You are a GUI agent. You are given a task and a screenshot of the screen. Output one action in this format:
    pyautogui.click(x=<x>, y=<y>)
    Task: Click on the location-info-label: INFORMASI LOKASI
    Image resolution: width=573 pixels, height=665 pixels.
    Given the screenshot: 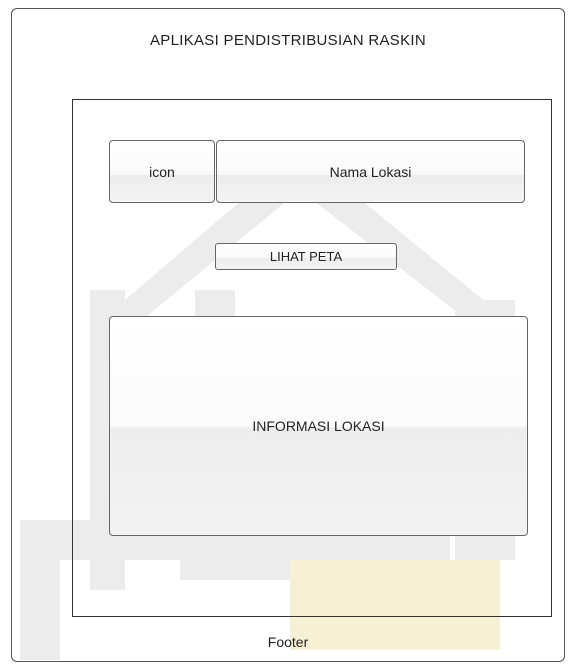 What is the action you would take?
    pyautogui.click(x=318, y=426)
    